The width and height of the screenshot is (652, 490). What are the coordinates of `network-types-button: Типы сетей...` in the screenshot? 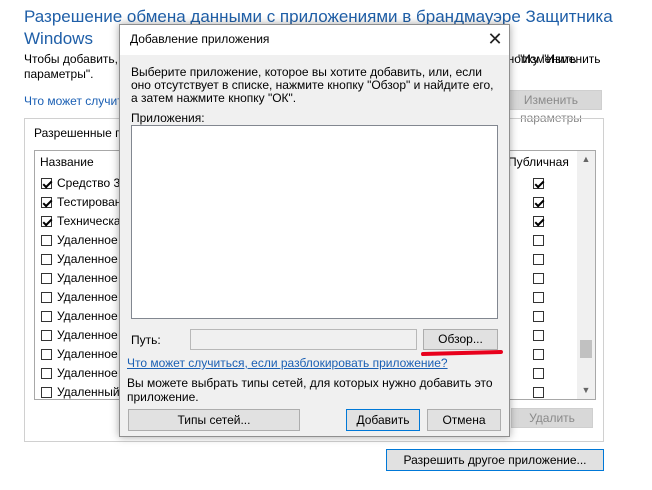 It's located at (214, 420).